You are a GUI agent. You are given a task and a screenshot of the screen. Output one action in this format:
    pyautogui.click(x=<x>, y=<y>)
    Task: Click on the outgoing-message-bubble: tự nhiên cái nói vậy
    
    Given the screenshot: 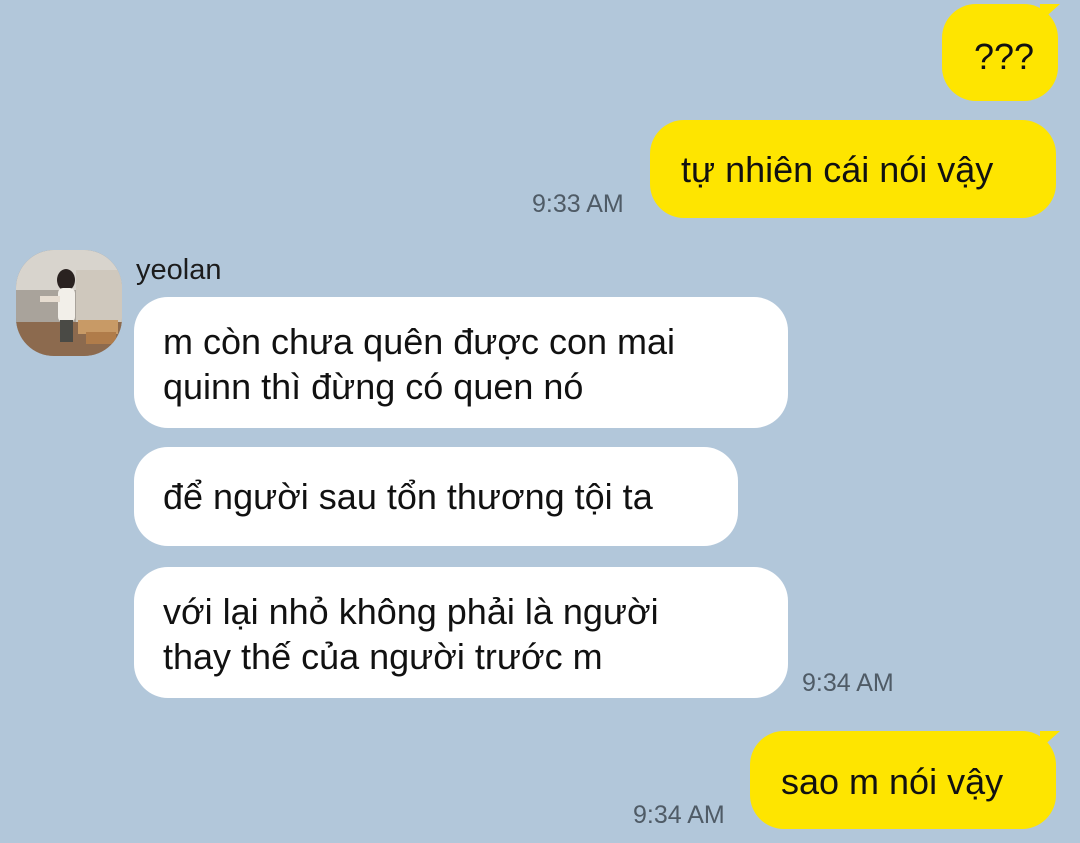 What is the action you would take?
    pyautogui.click(x=853, y=169)
    